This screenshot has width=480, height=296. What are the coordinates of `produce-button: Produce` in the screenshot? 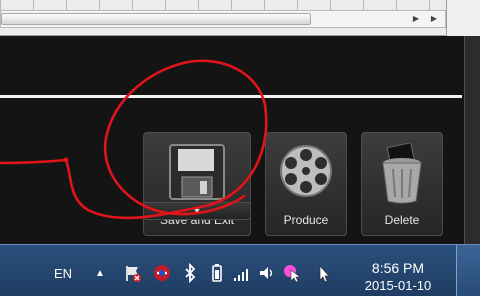 It's located at (306, 184).